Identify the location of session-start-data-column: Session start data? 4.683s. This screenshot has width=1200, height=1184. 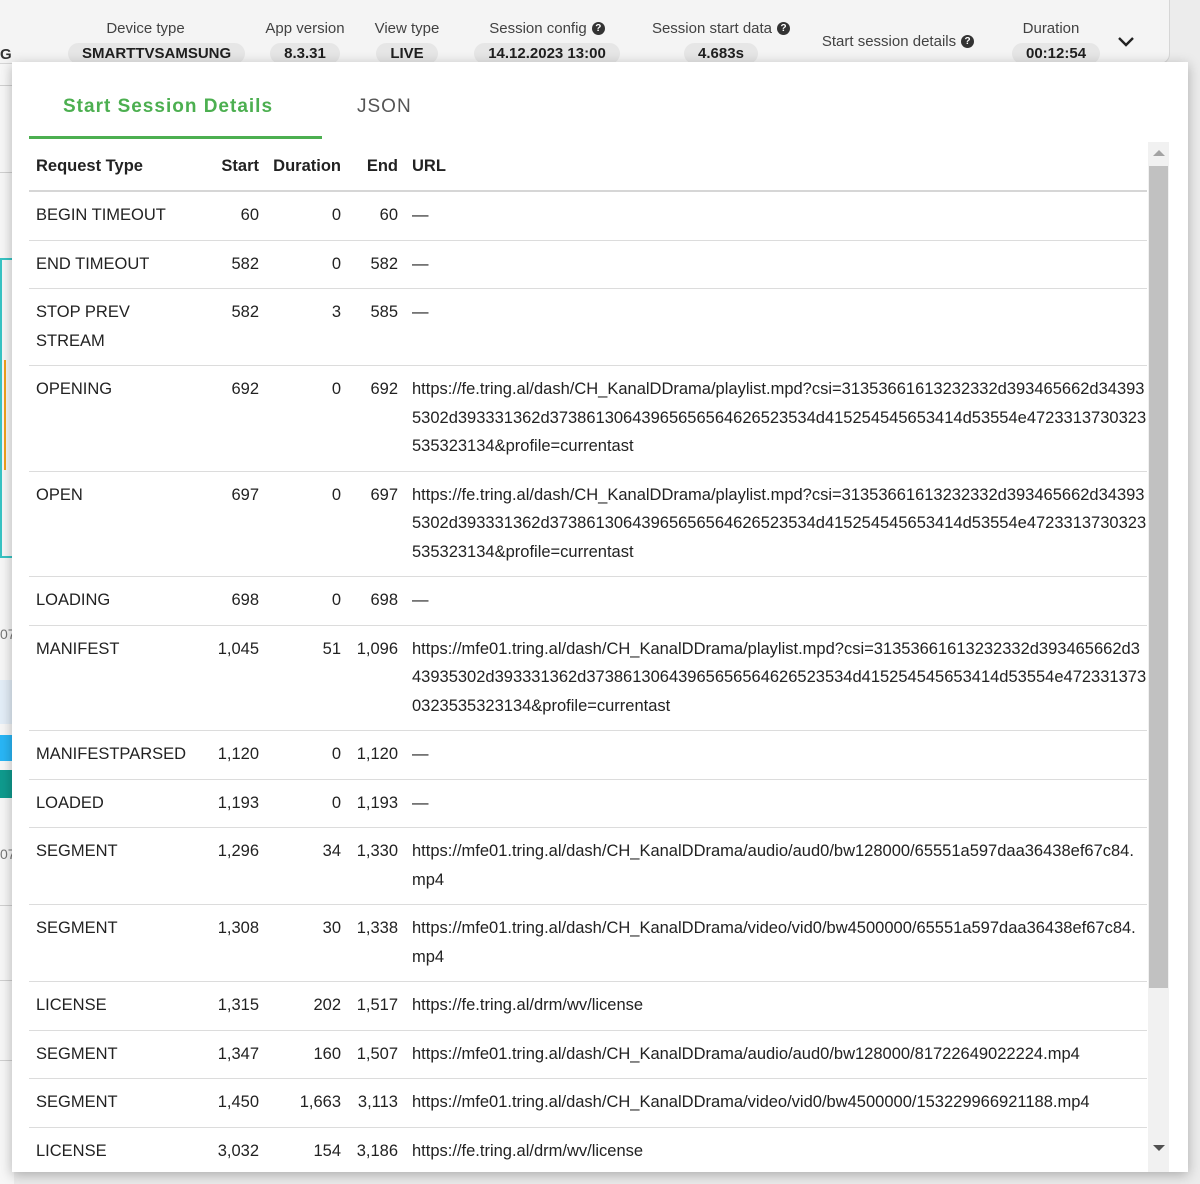
(721, 42).